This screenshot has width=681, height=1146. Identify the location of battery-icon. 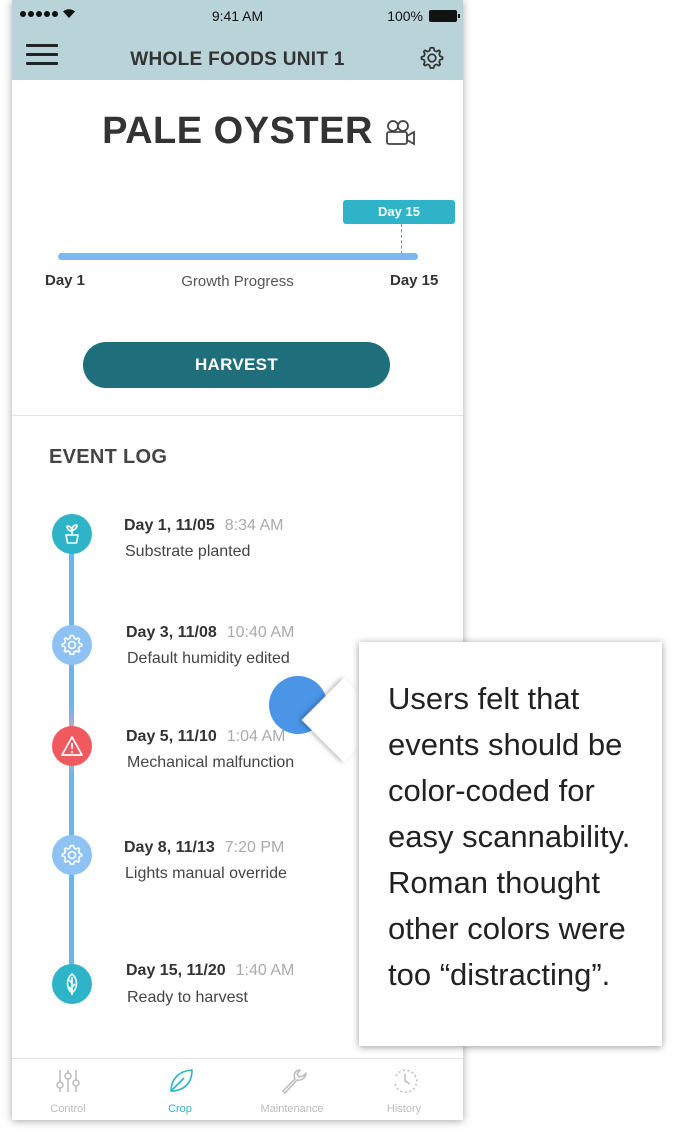
(444, 16).